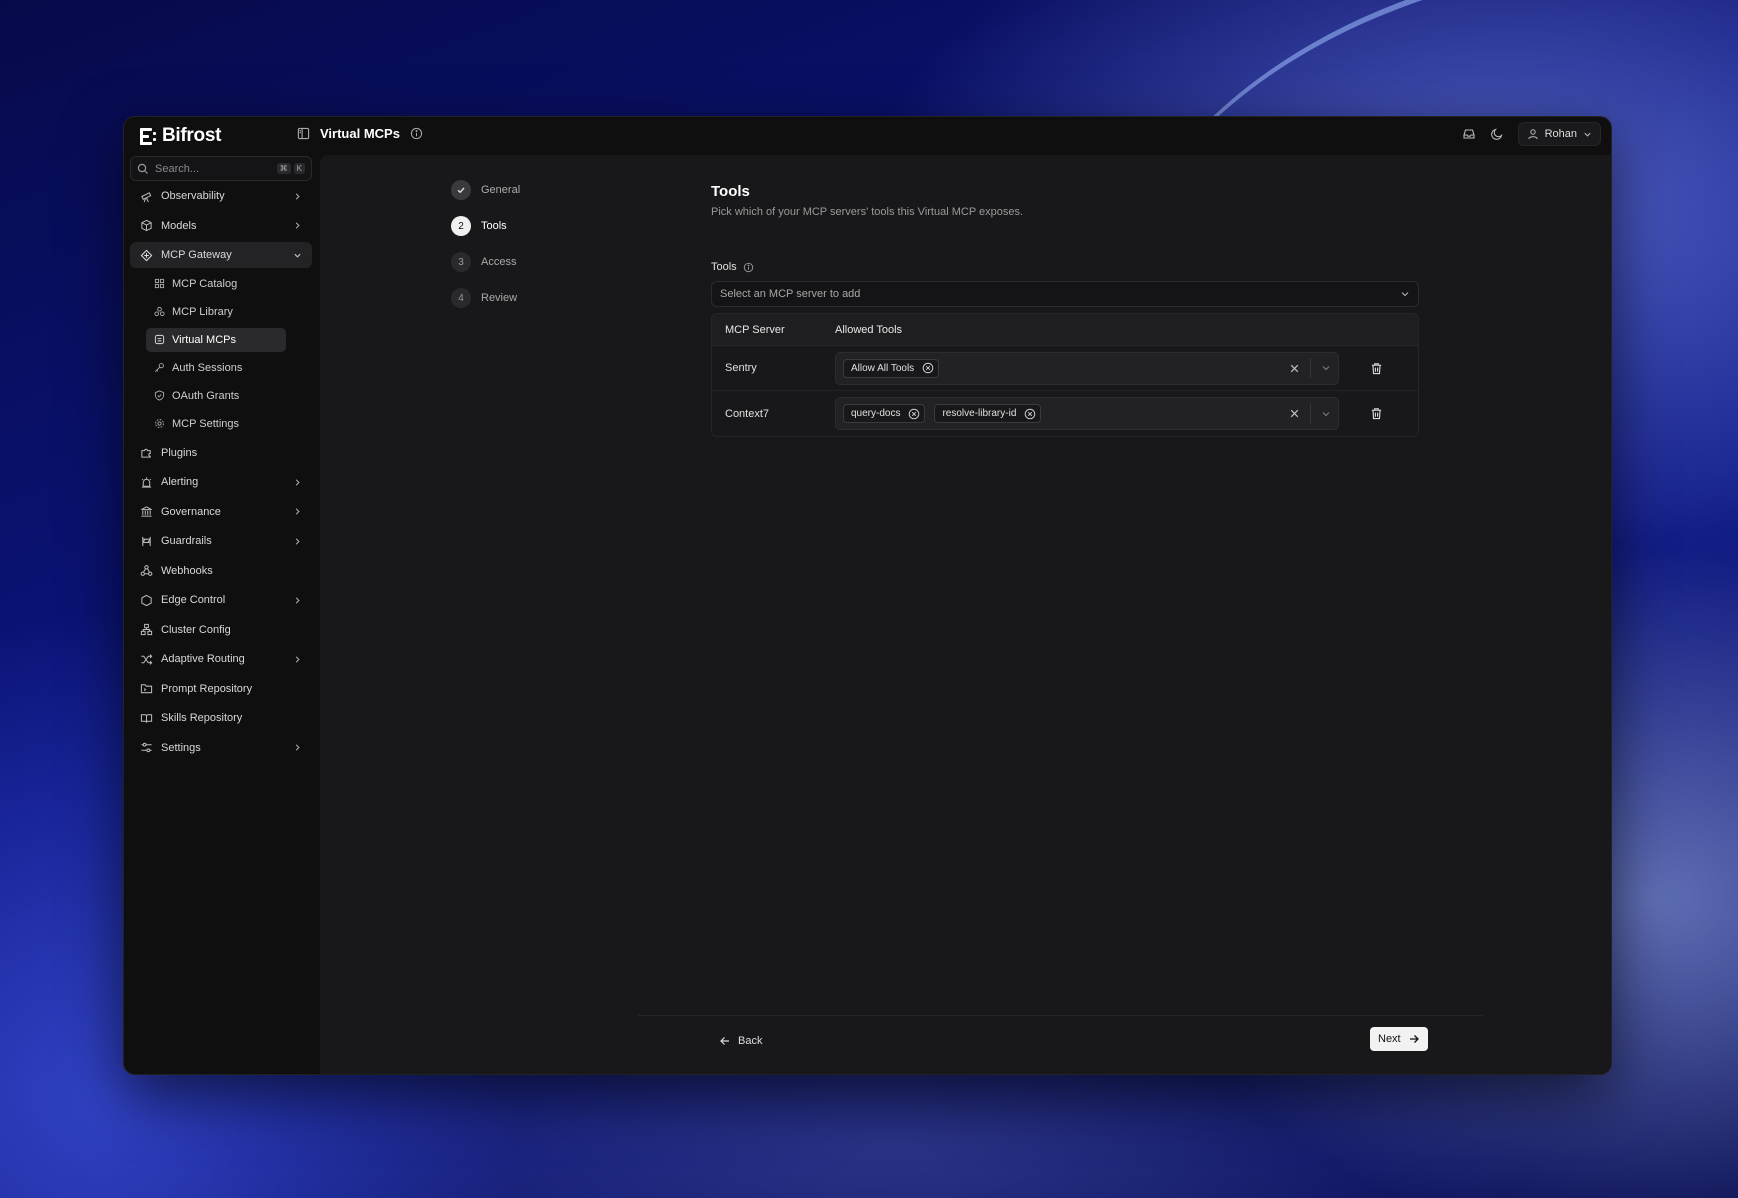 Image resolution: width=1738 pixels, height=1198 pixels. What do you see at coordinates (221, 226) in the screenshot?
I see `sidebar-item-models: Models` at bounding box center [221, 226].